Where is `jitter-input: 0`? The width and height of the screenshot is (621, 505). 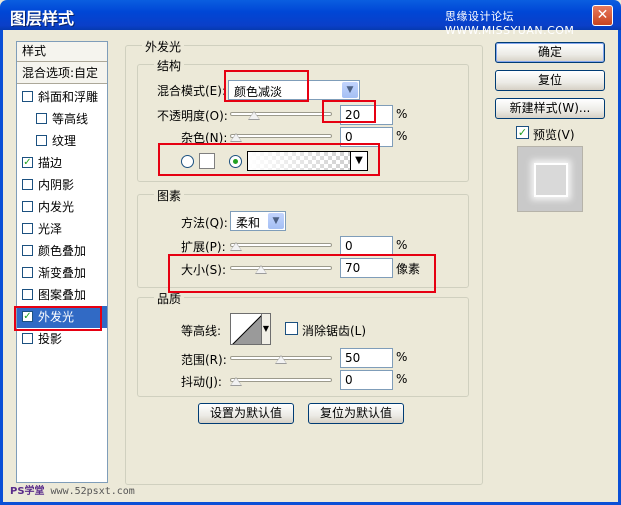
jitter-input: 0 is located at coordinates (366, 380).